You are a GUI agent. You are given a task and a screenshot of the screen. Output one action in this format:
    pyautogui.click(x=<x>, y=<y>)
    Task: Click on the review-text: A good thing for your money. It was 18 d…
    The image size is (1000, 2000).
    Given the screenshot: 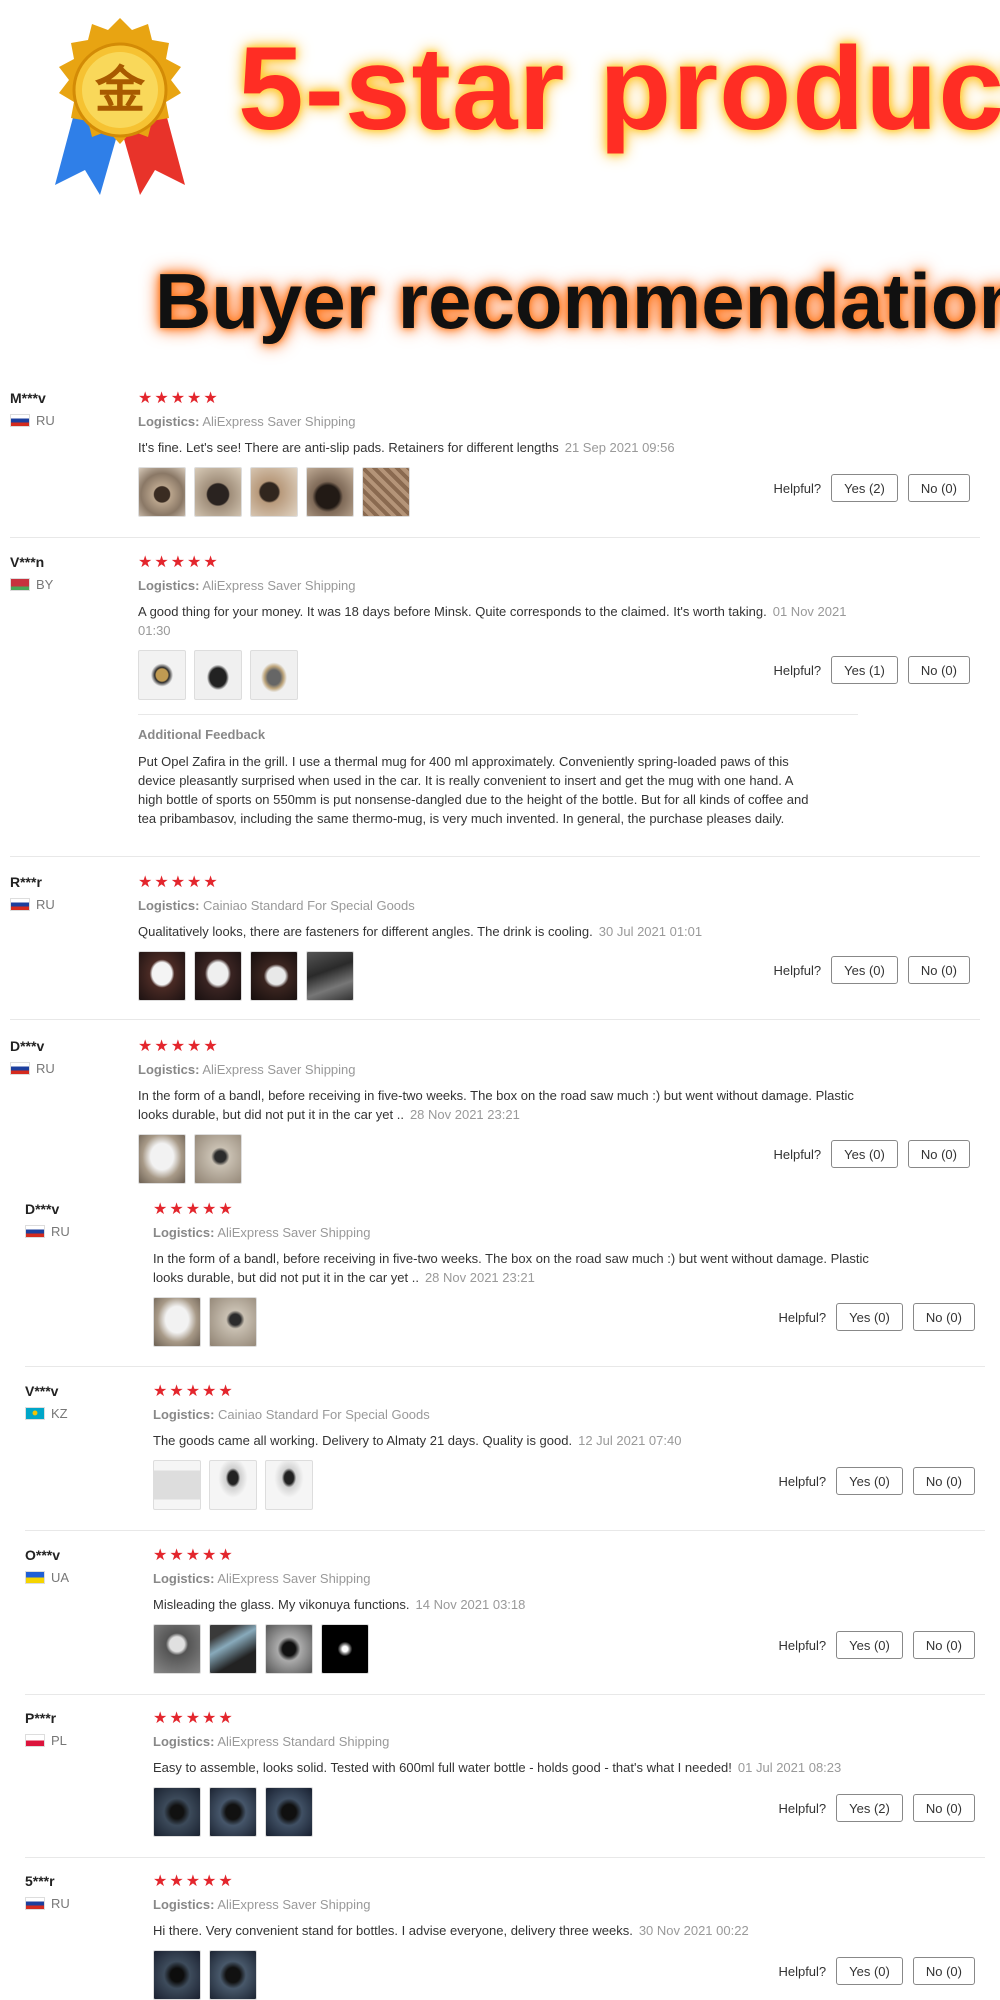 What is the action you would take?
    pyautogui.click(x=492, y=621)
    